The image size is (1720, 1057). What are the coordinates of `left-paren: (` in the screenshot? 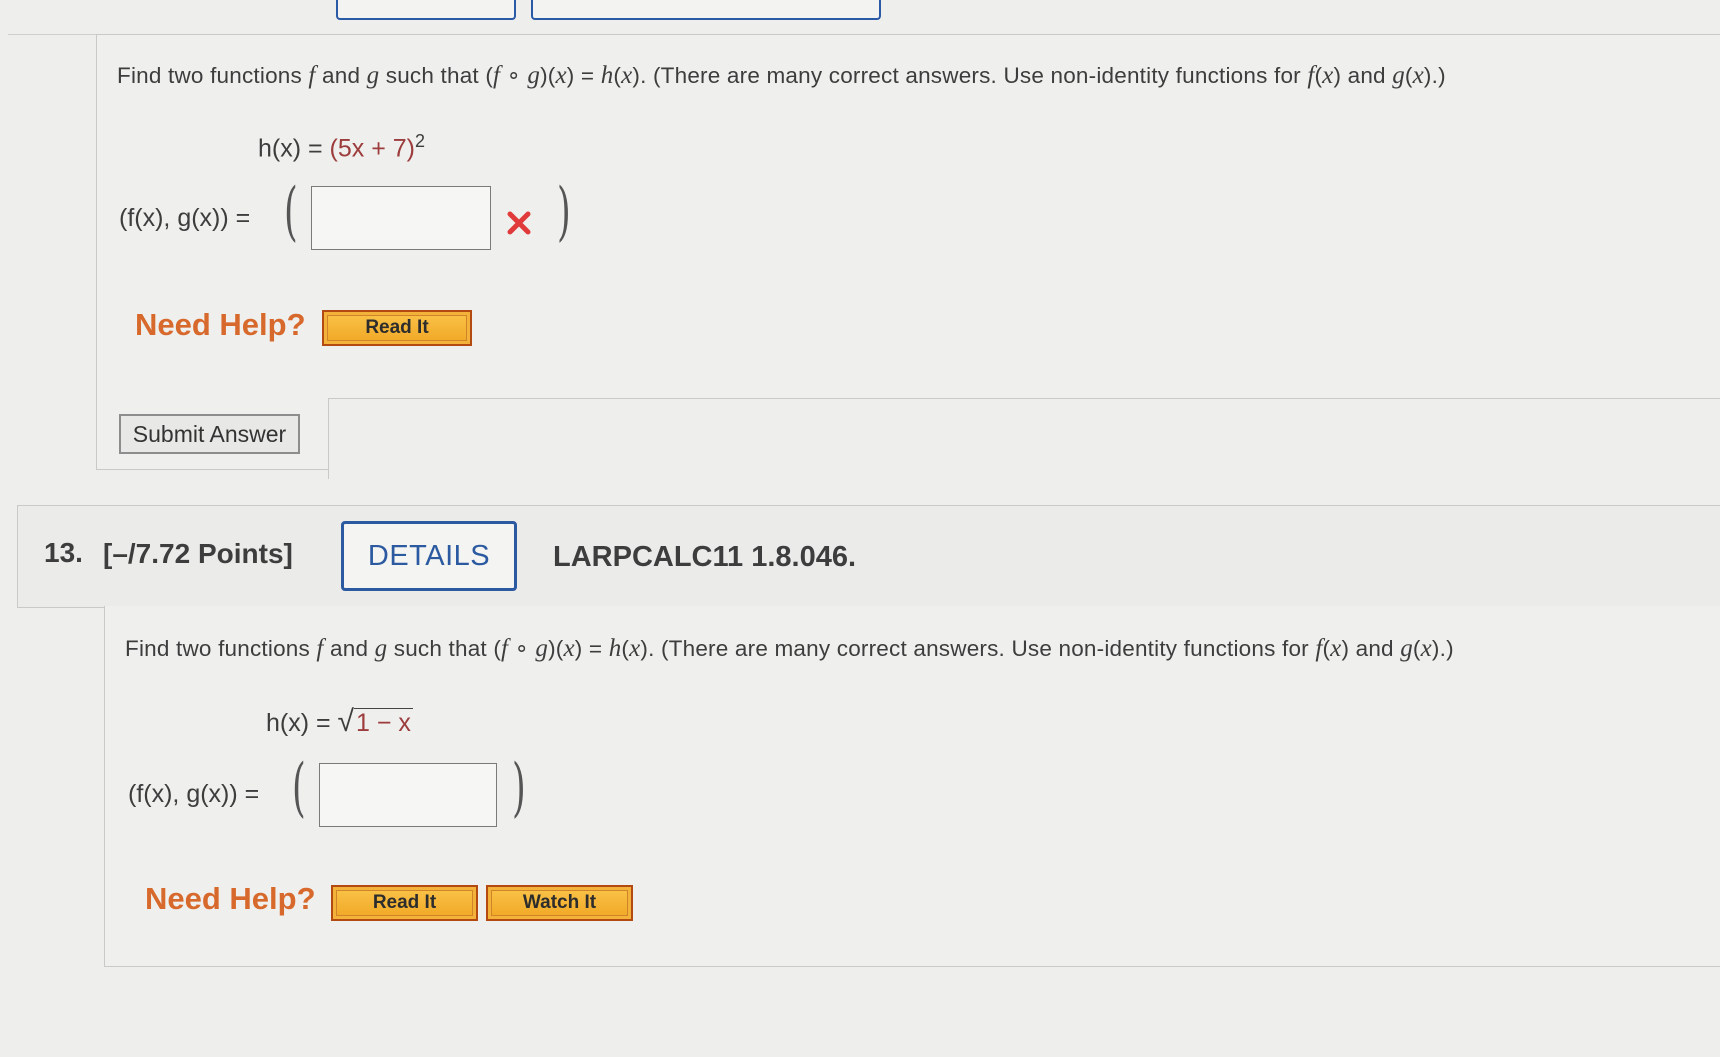 It's located at (299, 788).